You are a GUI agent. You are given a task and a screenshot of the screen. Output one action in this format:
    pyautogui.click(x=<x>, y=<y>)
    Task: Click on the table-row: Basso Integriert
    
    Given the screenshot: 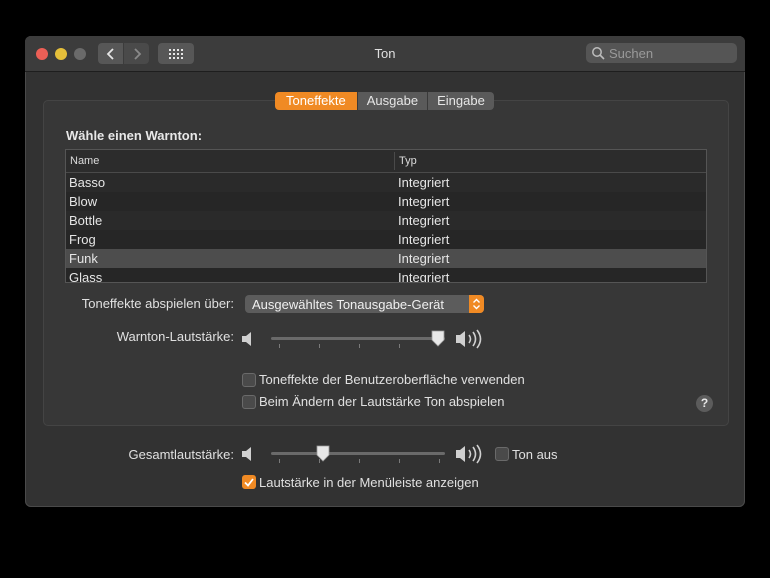 What is the action you would take?
    pyautogui.click(x=386, y=182)
    